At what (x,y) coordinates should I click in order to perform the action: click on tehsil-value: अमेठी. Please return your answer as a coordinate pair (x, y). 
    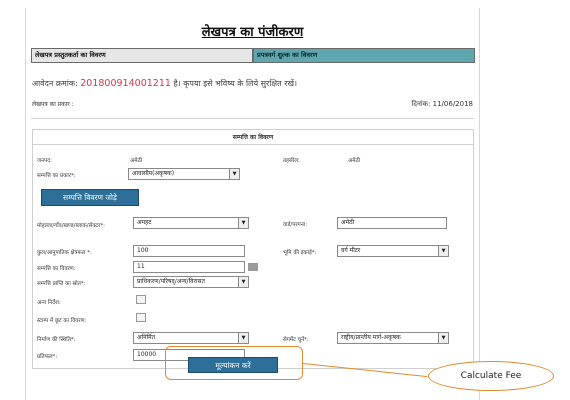
    Looking at the image, I should click on (354, 161).